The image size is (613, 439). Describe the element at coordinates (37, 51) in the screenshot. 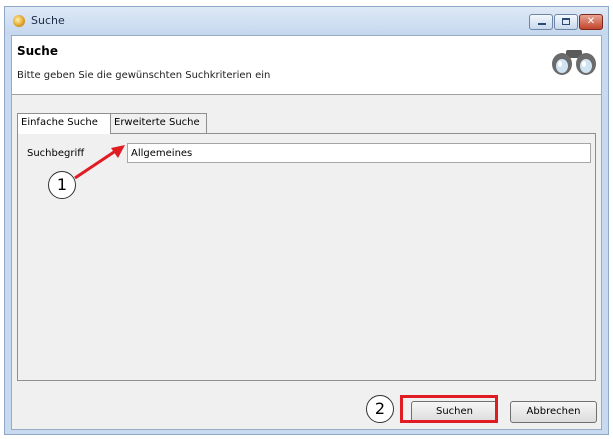

I see `dialog-title: Suche` at that location.